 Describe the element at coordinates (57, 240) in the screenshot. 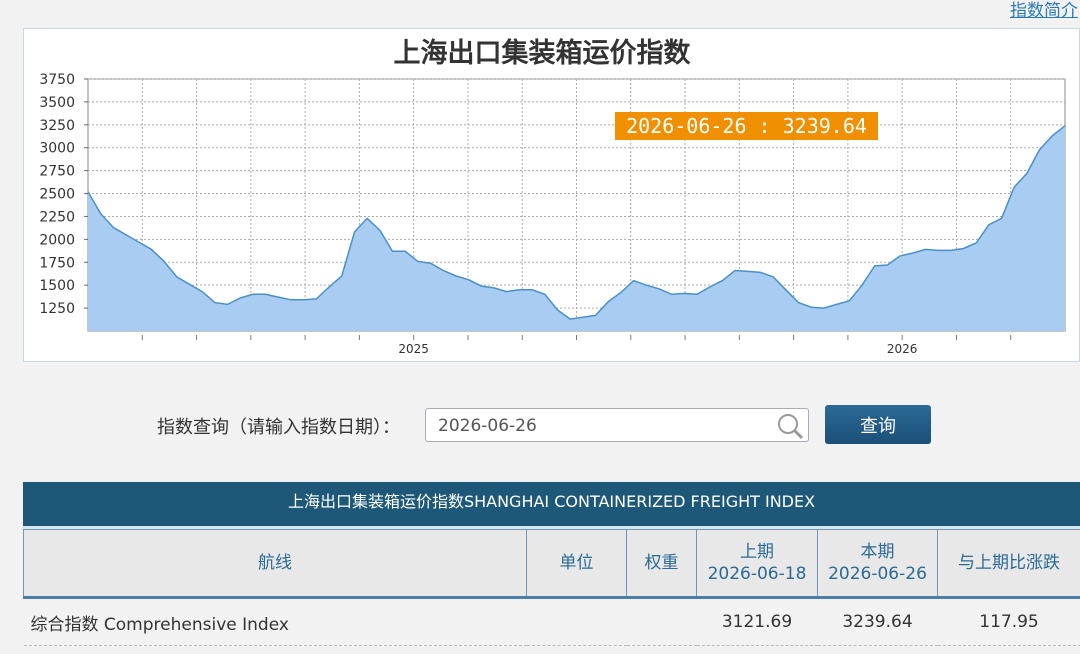

I see `y-tick-label: 2000` at that location.